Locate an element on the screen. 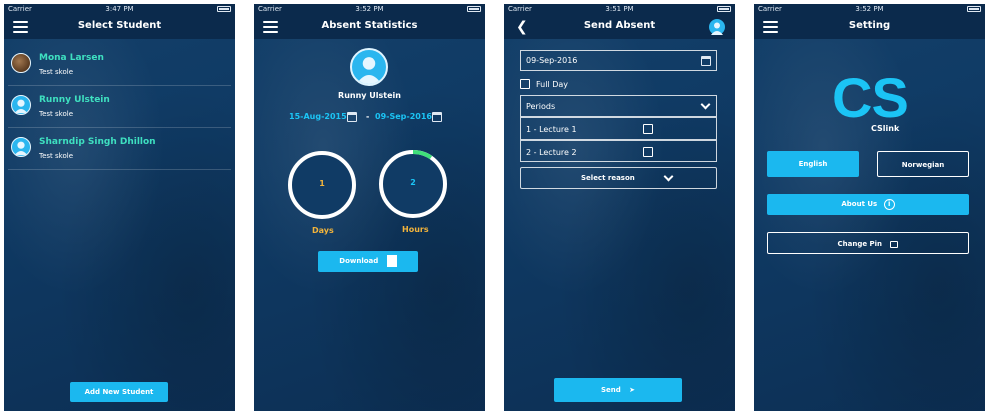 This screenshot has height=416, width=986. hours-ring: 2 is located at coordinates (413, 184).